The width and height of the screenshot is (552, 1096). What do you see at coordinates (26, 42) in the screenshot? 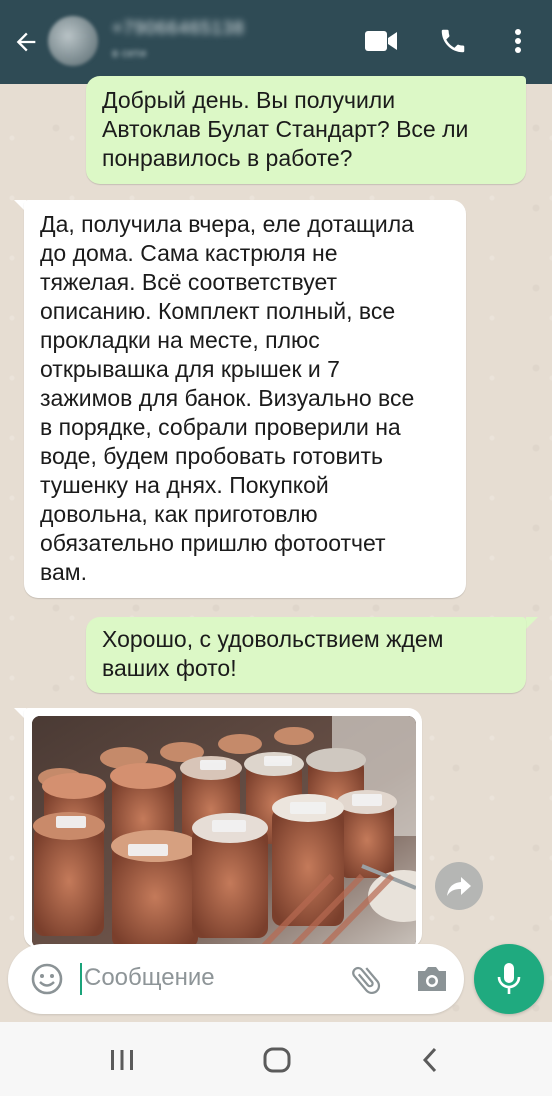
I see `back-arrow-icon` at bounding box center [26, 42].